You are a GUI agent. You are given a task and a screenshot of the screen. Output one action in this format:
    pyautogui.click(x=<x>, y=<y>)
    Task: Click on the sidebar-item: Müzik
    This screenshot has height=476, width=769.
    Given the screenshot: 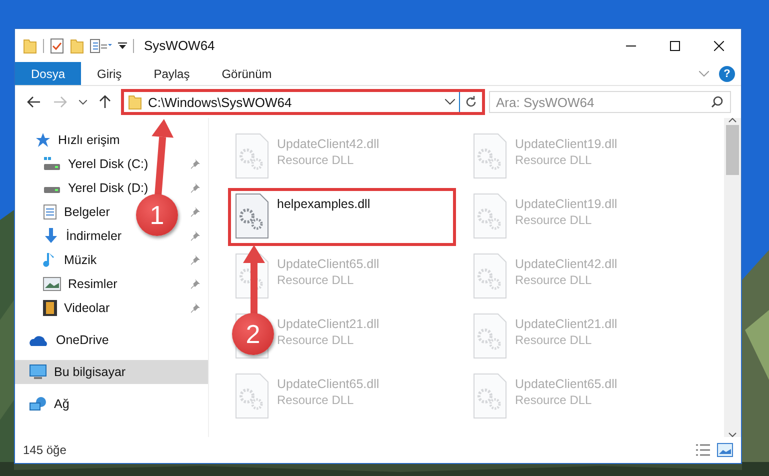 What is the action you would take?
    pyautogui.click(x=80, y=260)
    